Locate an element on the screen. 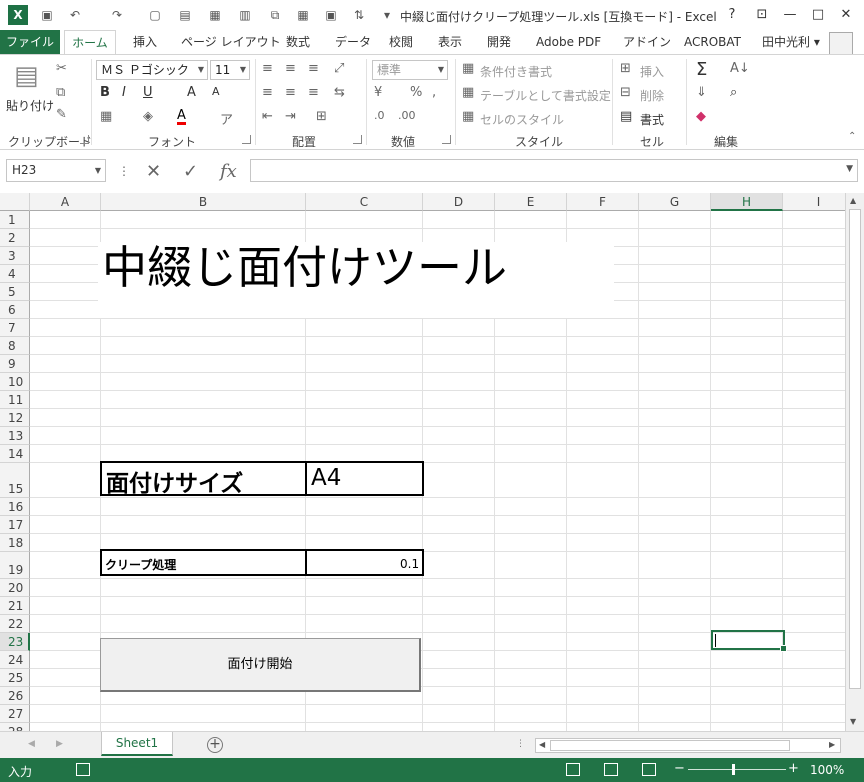 The width and height of the screenshot is (864, 782). cancel-icon: ✕ is located at coordinates (153, 171).